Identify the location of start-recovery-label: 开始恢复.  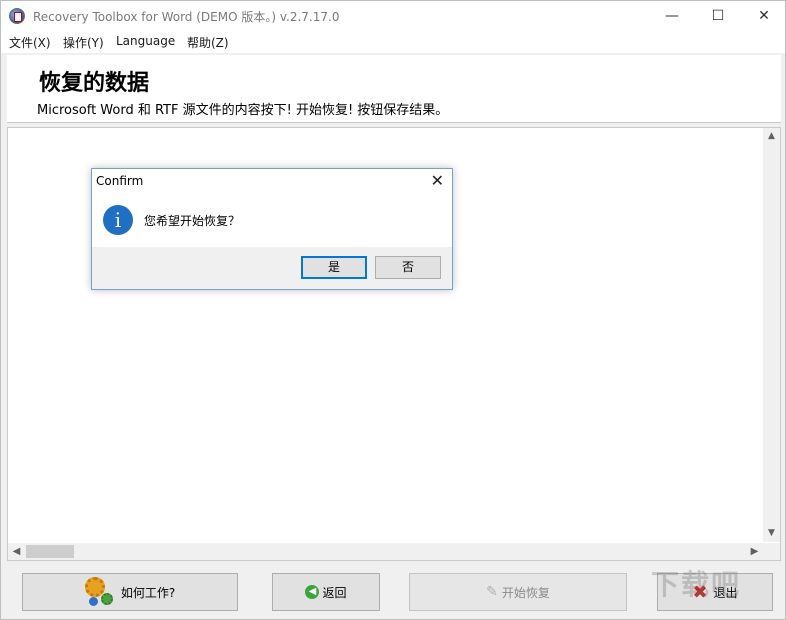
(525, 592).